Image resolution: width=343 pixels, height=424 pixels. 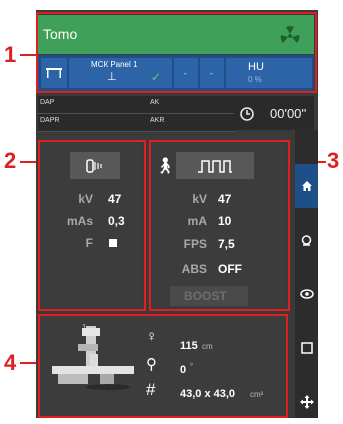 What do you see at coordinates (333, 160) in the screenshot?
I see `callout-3: 3` at bounding box center [333, 160].